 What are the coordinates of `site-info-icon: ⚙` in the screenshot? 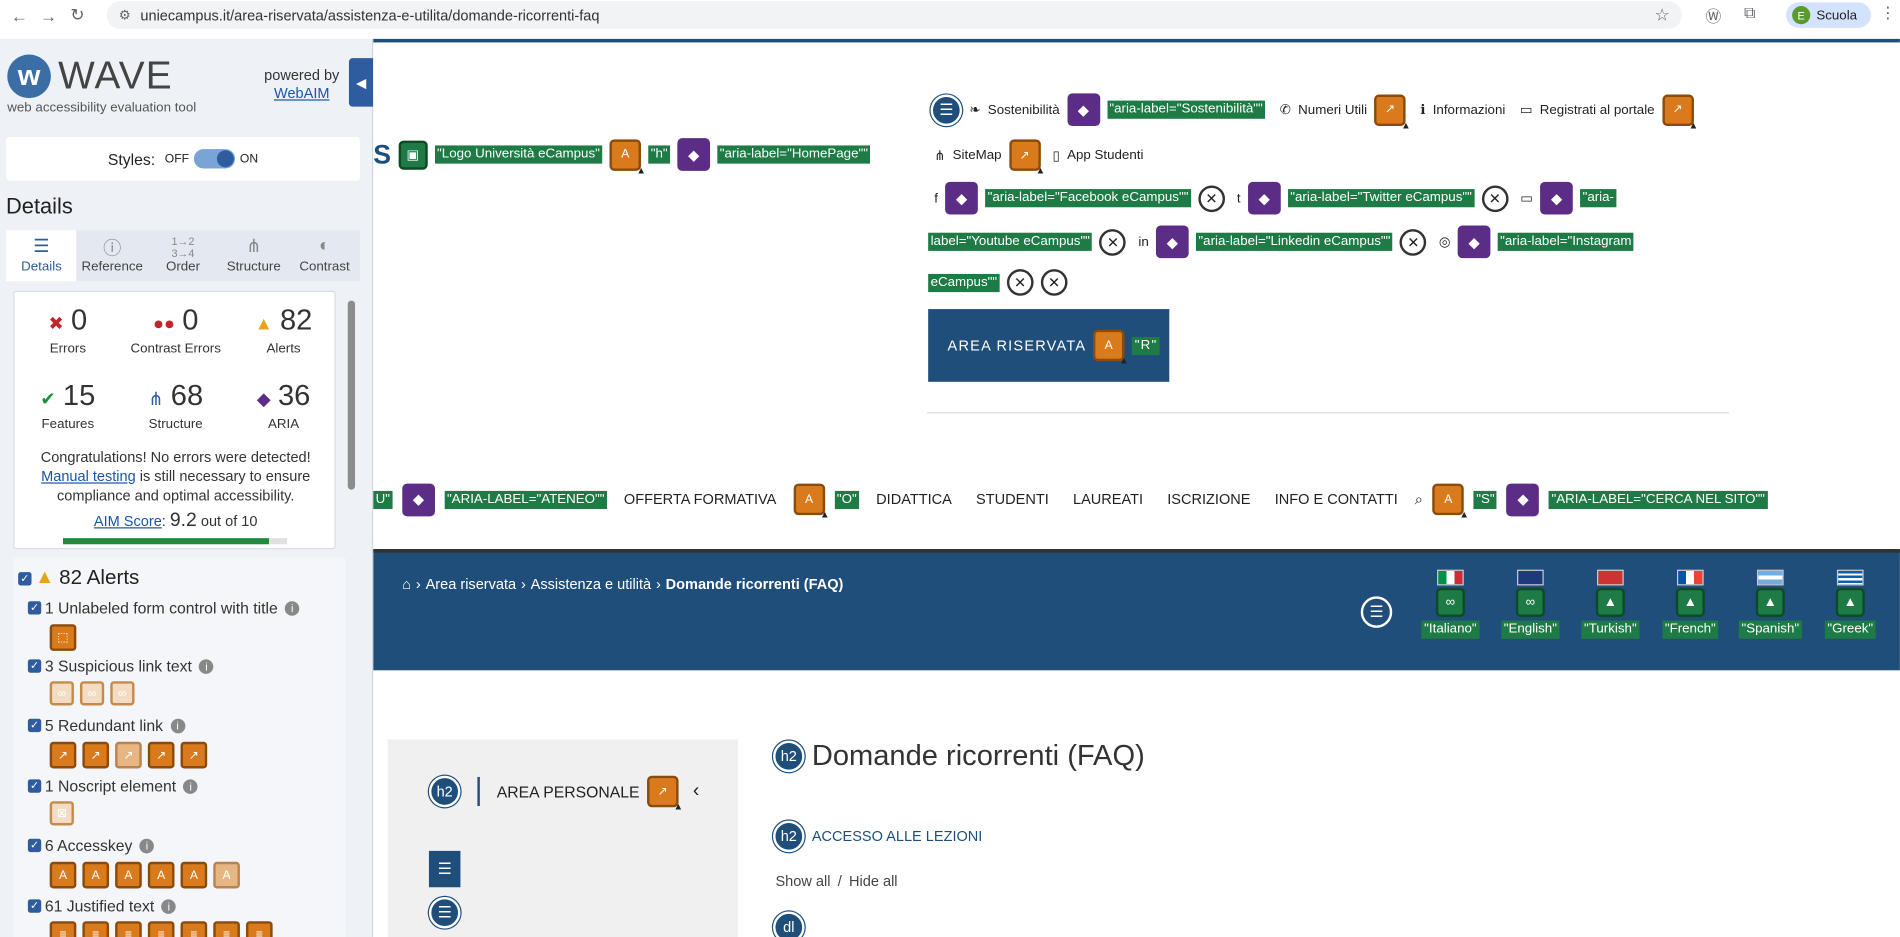 It's located at (125, 15).